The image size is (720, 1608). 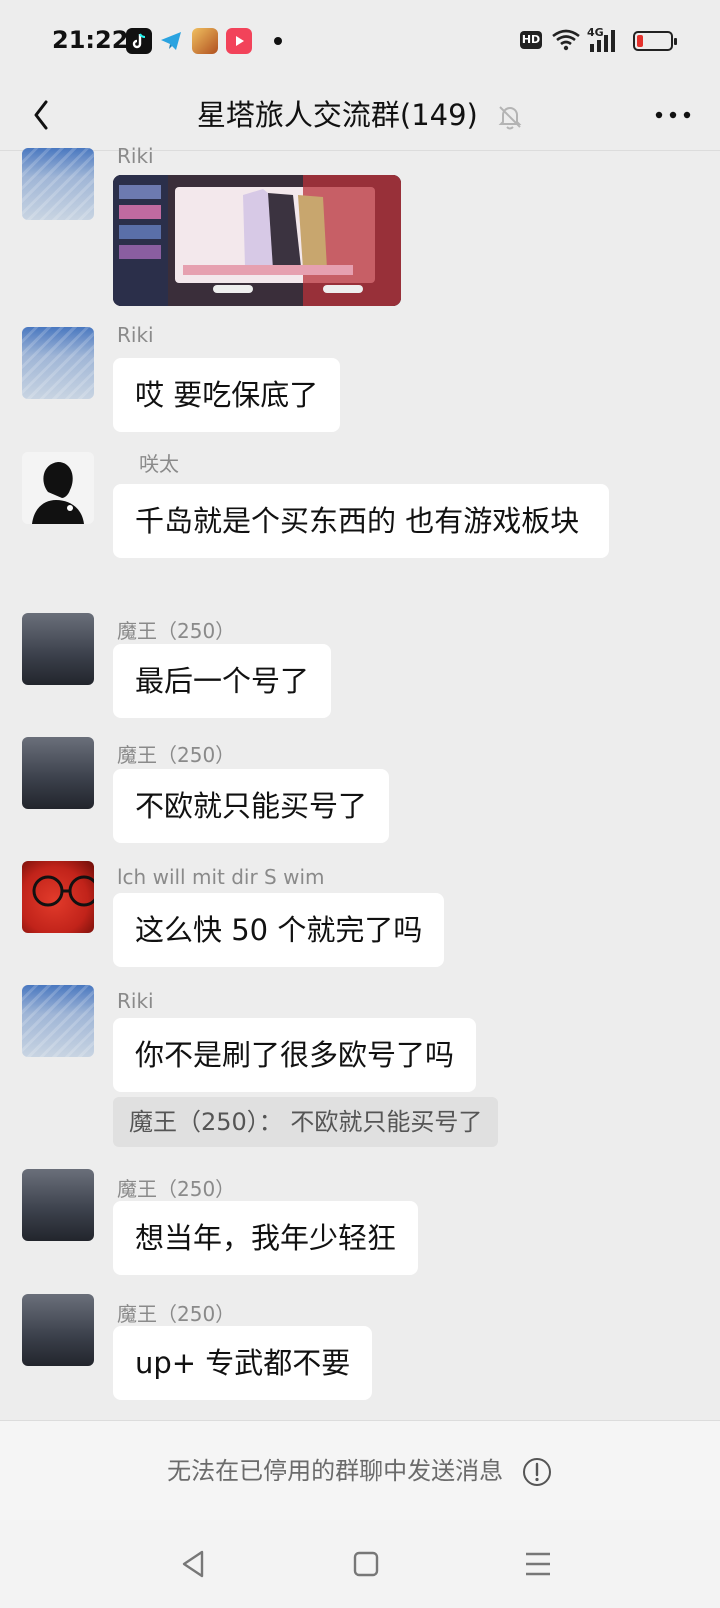 I want to click on sender-name: 咲太, so click(x=159, y=464).